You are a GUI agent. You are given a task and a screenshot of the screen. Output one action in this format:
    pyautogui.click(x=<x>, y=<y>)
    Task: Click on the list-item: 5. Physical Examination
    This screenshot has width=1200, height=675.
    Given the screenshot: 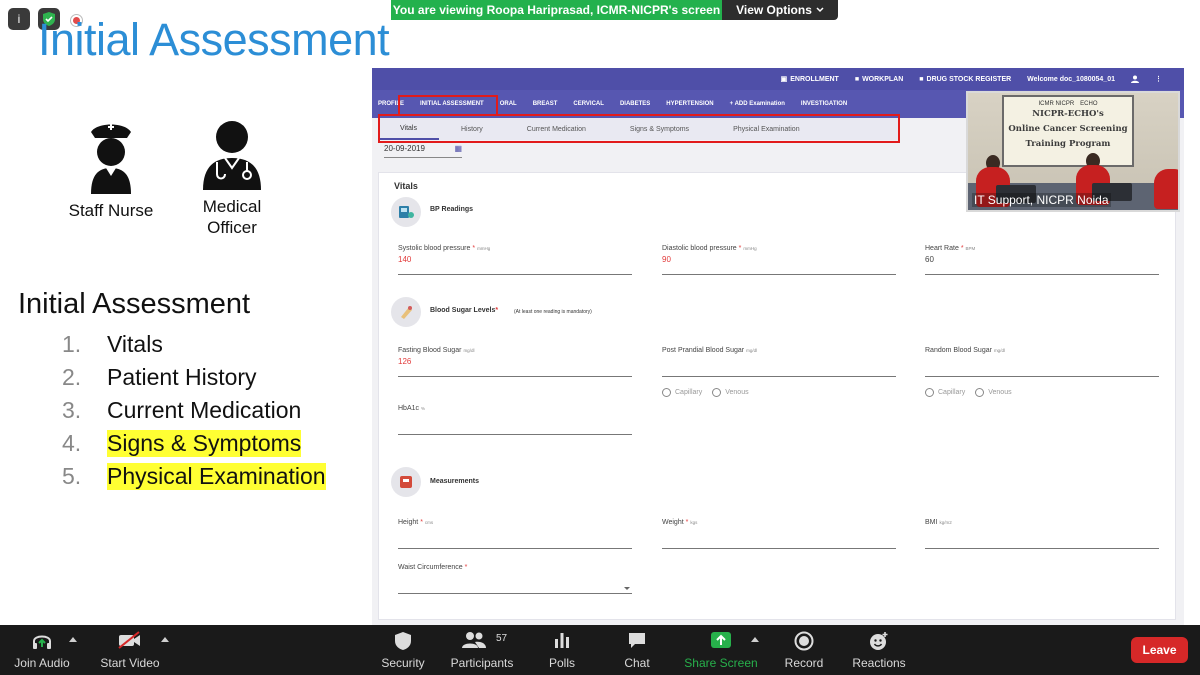 What is the action you would take?
    pyautogui.click(x=194, y=476)
    